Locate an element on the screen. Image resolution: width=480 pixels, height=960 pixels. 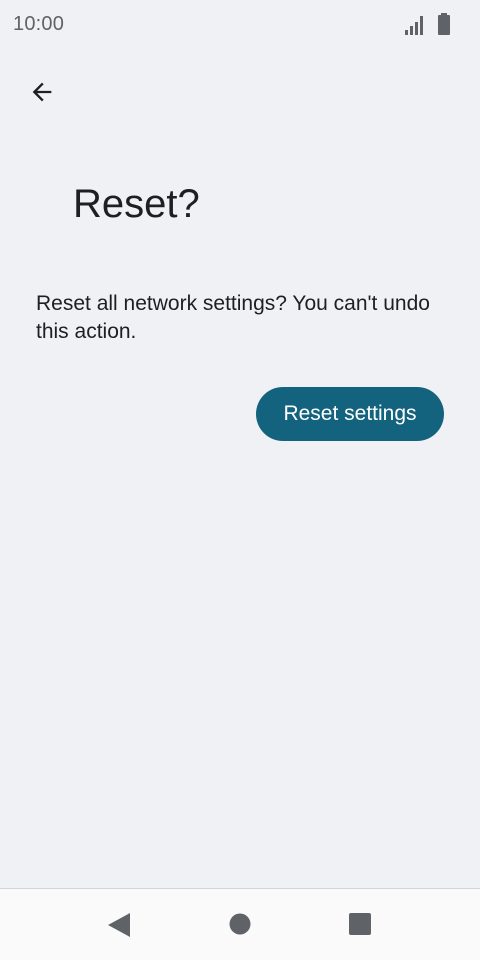
signal-icon is located at coordinates (414, 25).